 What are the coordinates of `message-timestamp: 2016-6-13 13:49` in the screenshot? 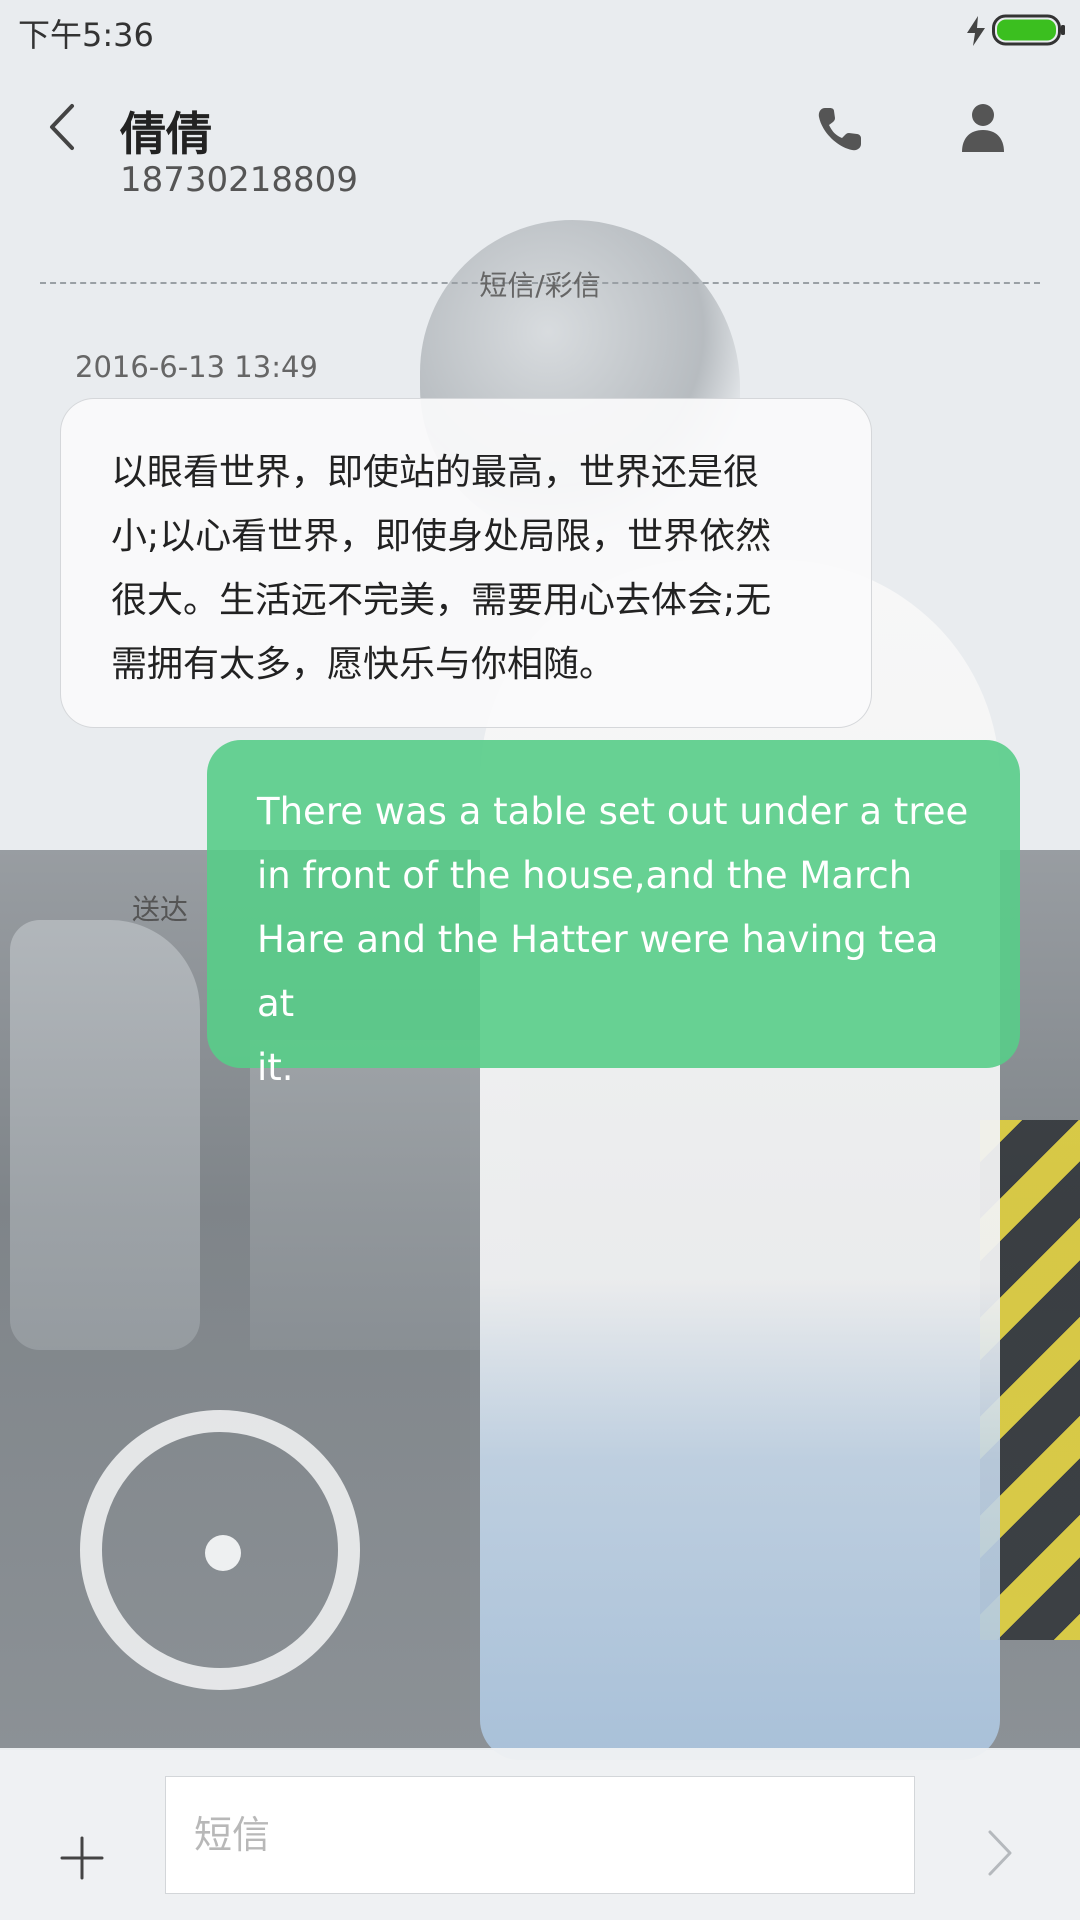 It's located at (196, 367).